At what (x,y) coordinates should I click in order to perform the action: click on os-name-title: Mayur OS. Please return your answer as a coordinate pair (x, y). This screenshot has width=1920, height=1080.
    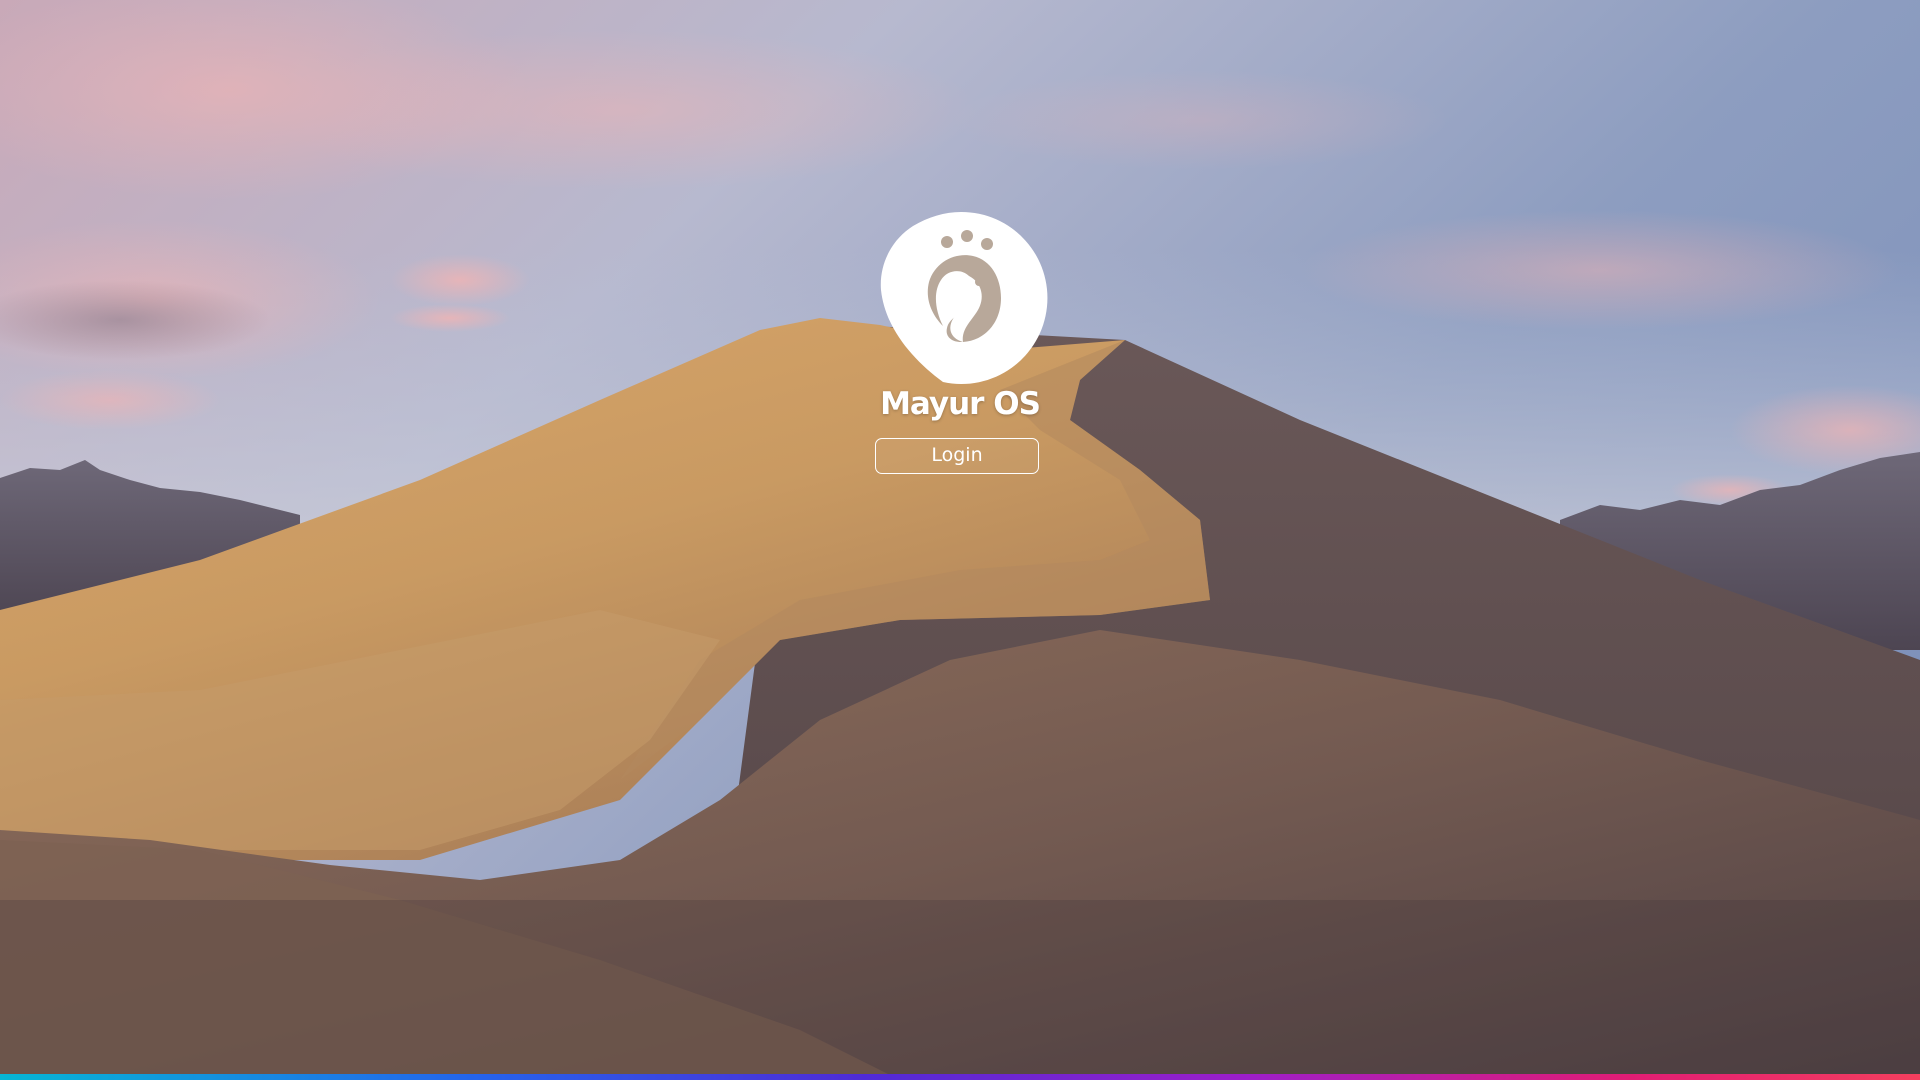
    Looking at the image, I should click on (960, 404).